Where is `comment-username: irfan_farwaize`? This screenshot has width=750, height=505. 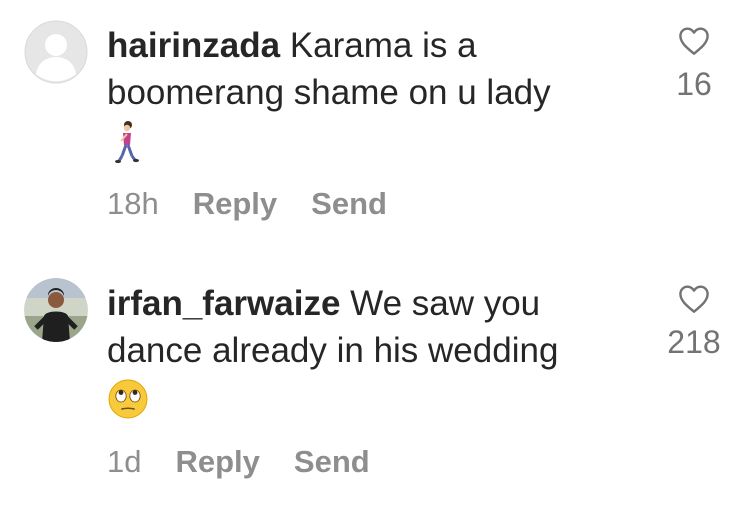 comment-username: irfan_farwaize is located at coordinates (223, 303).